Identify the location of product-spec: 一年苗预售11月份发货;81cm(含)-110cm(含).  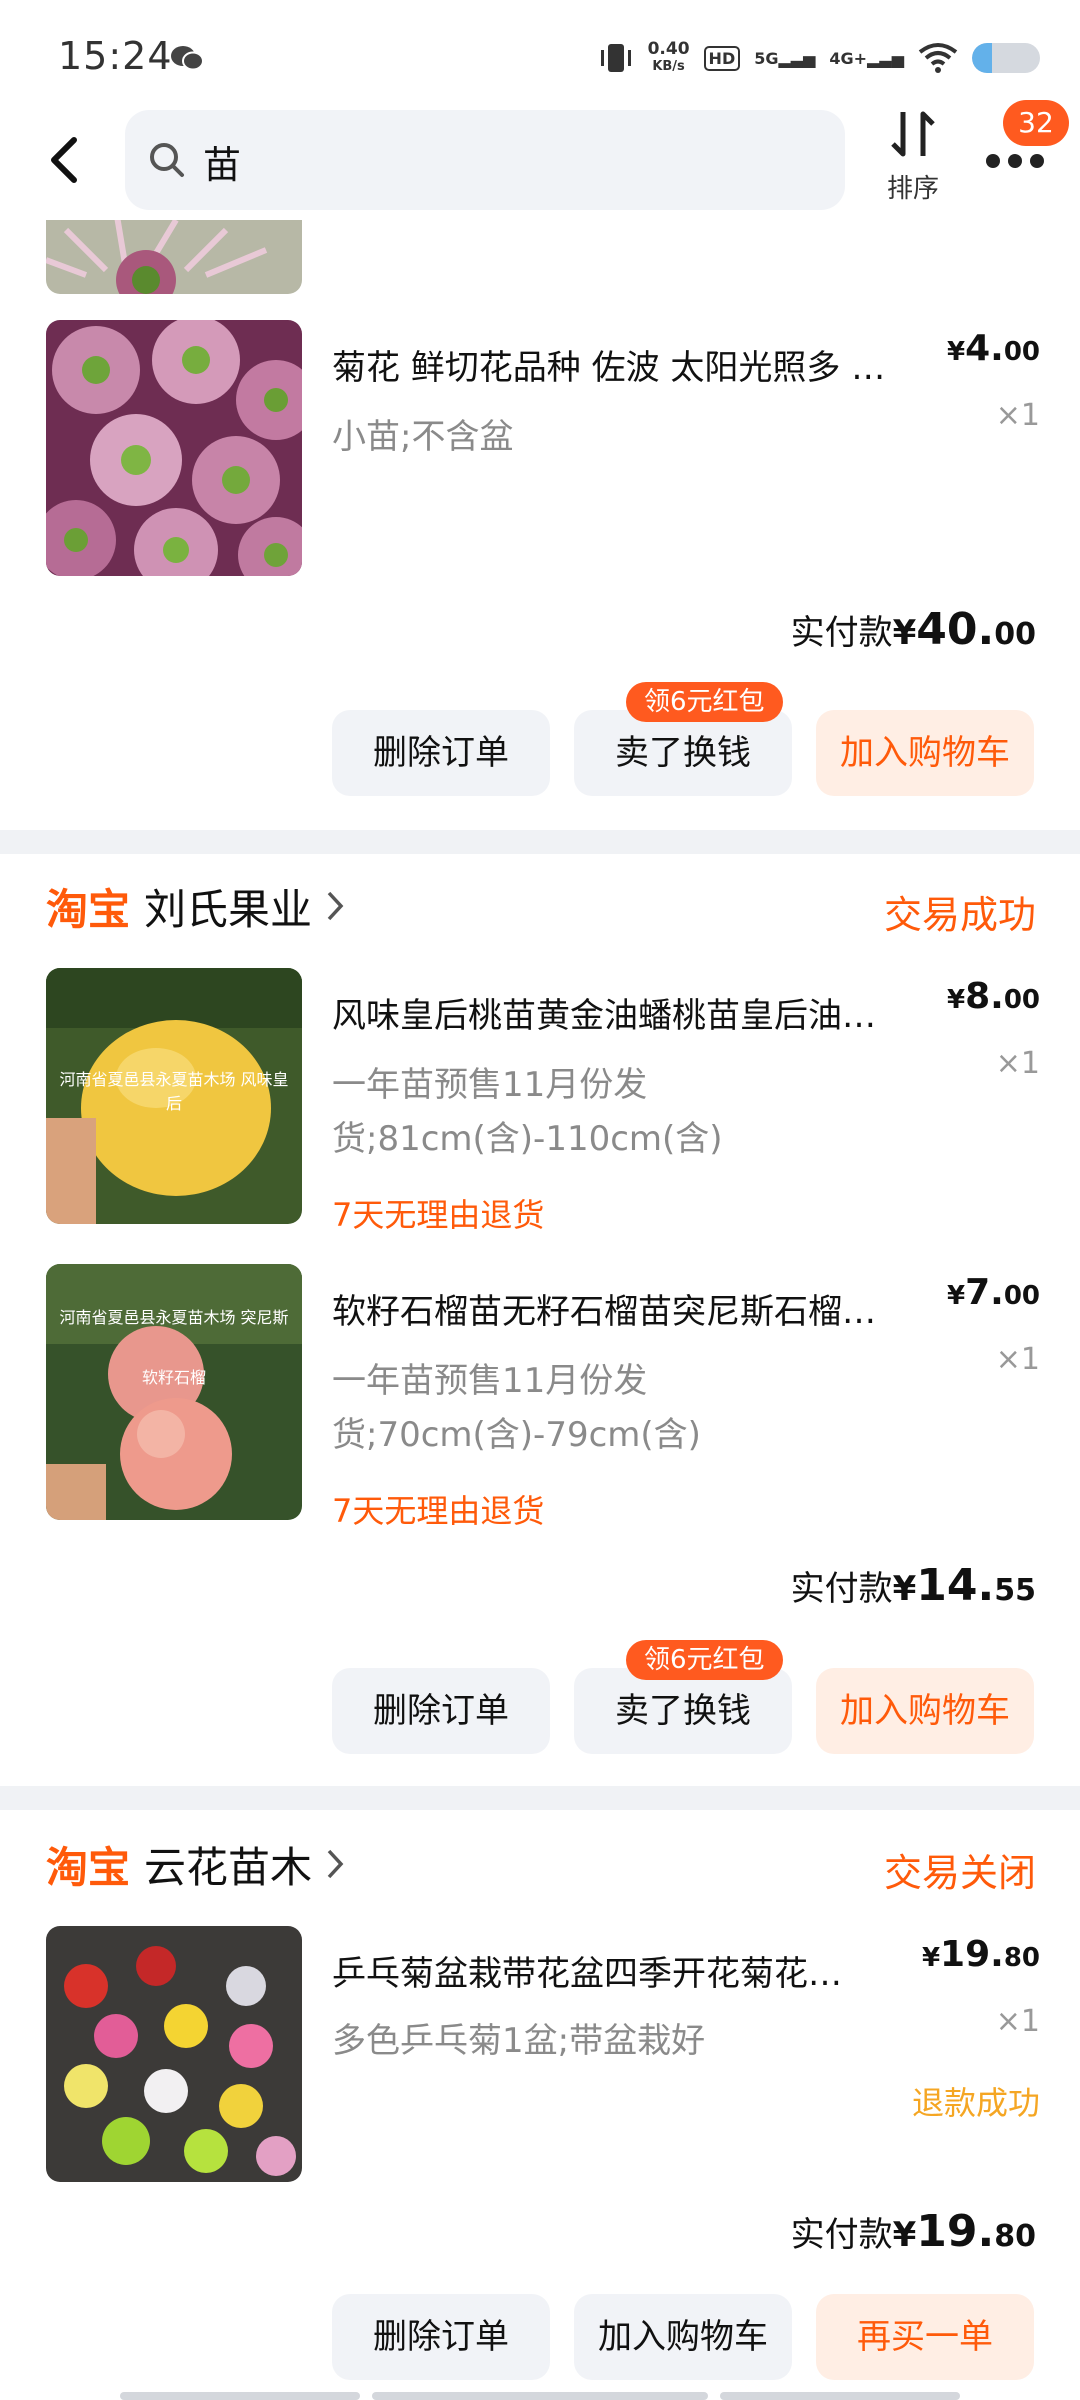
(527, 1112).